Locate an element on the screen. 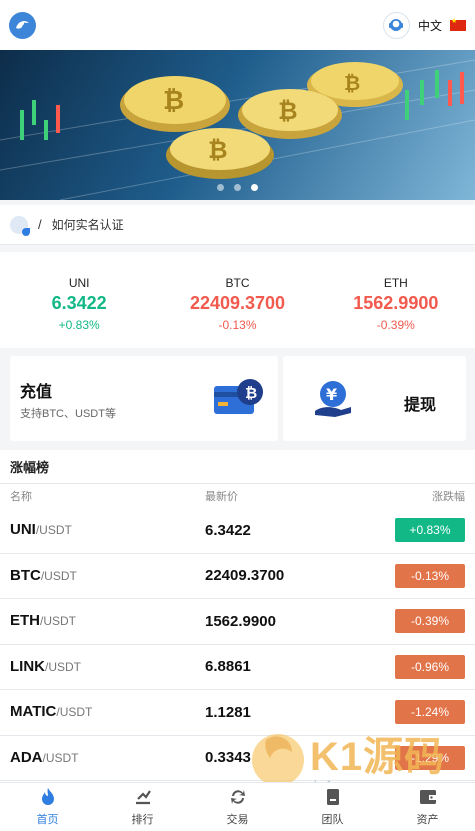  row-price: 22409.3700 is located at coordinates (245, 576).